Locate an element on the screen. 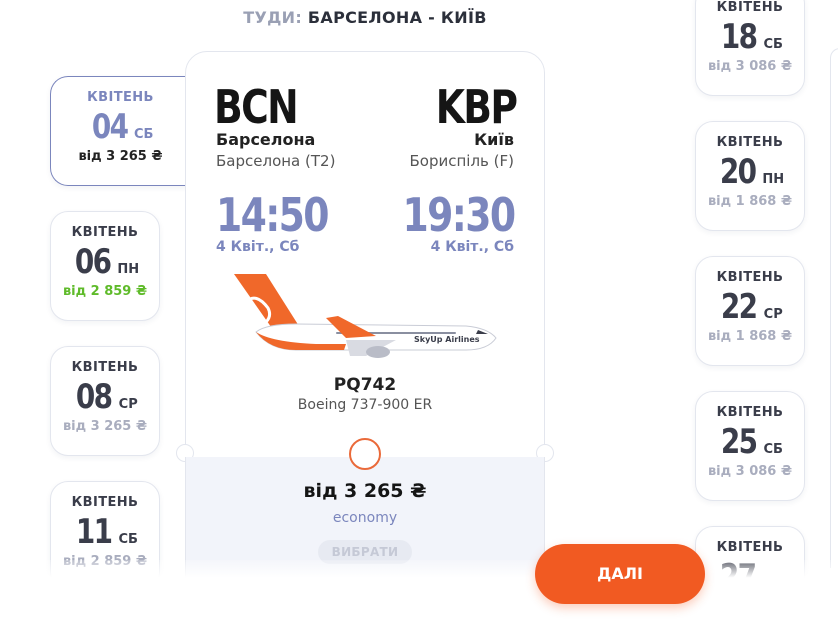 The image size is (838, 619). origin-code: BCN is located at coordinates (256, 107).